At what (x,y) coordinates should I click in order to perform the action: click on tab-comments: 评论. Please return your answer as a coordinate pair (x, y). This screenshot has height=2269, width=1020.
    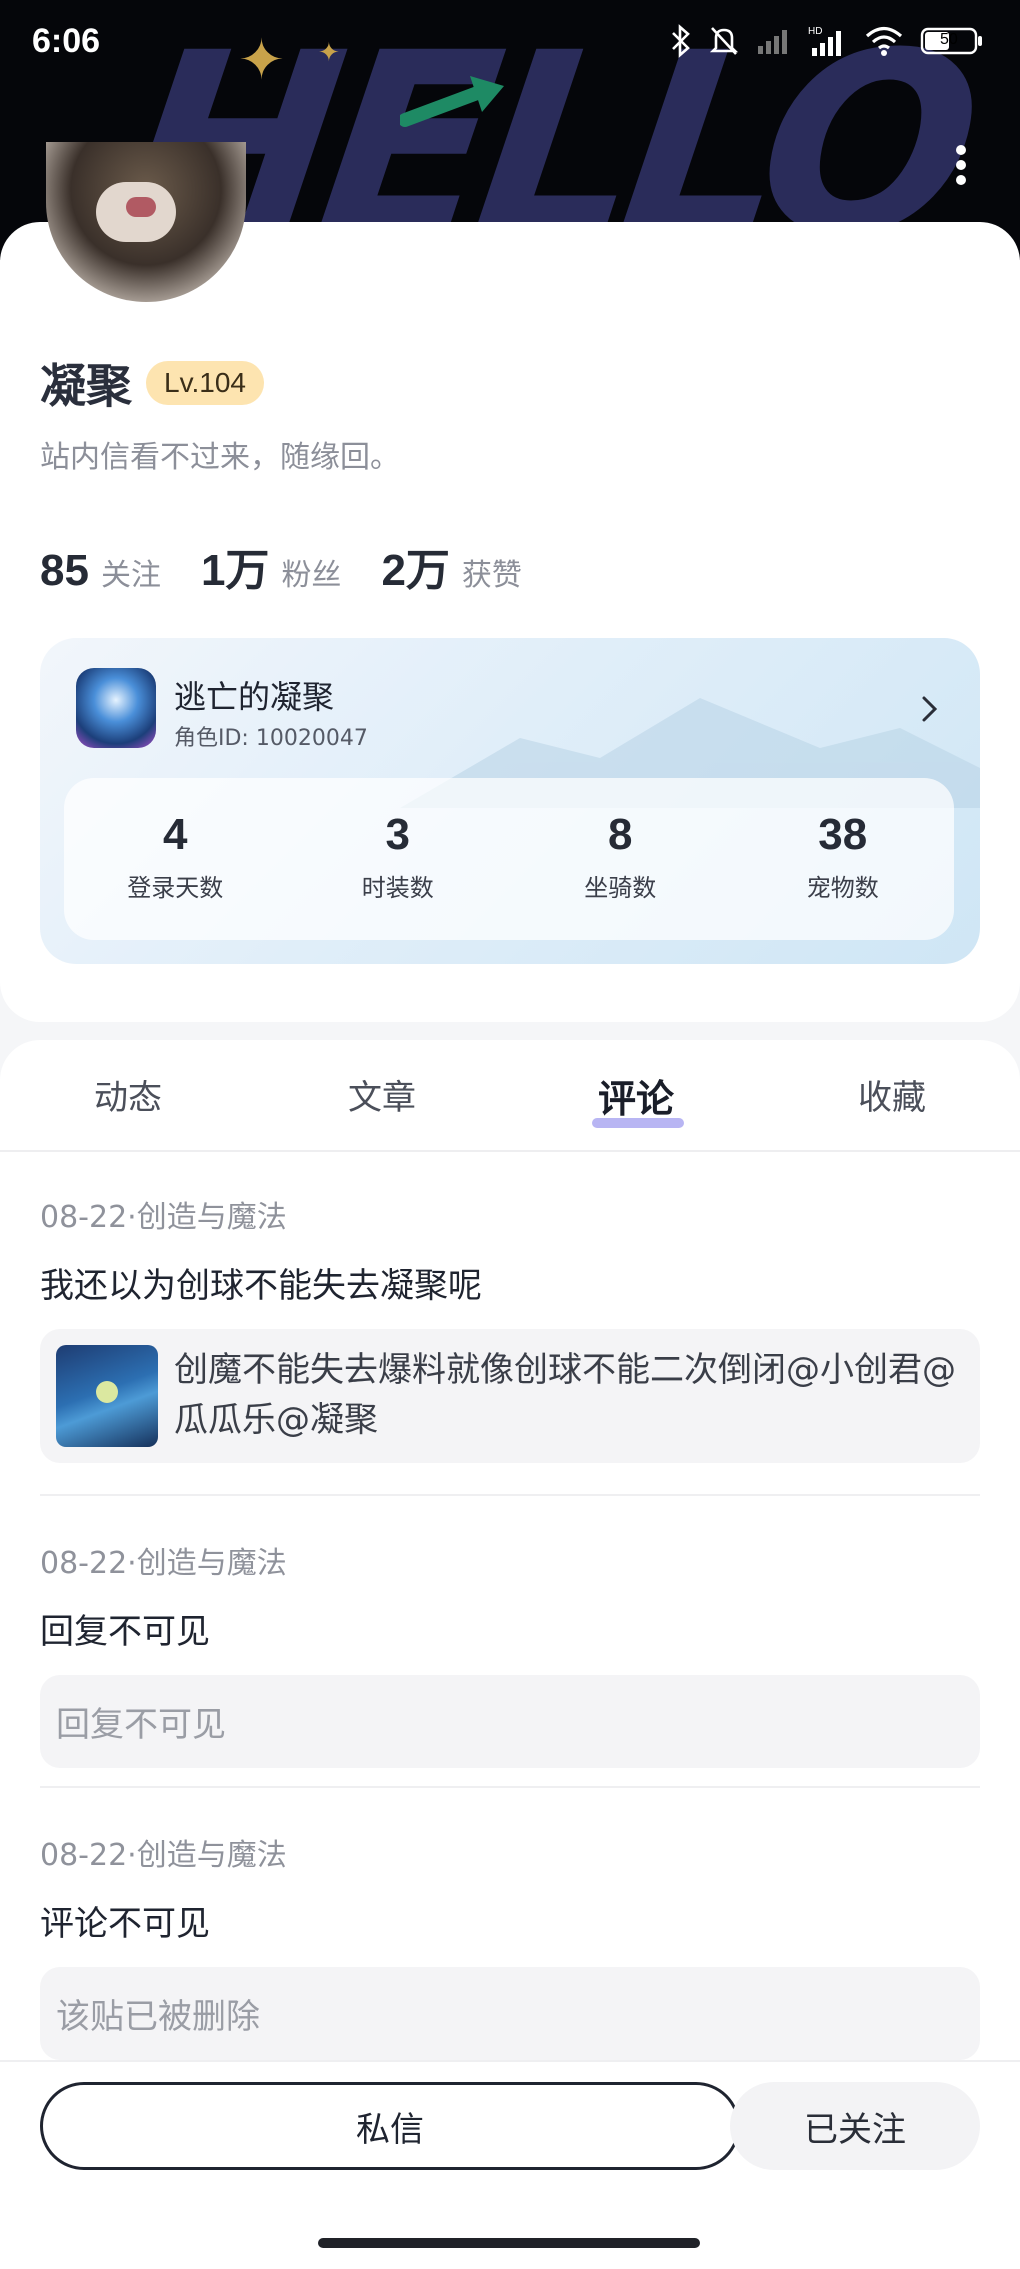
    Looking at the image, I should click on (636, 1095).